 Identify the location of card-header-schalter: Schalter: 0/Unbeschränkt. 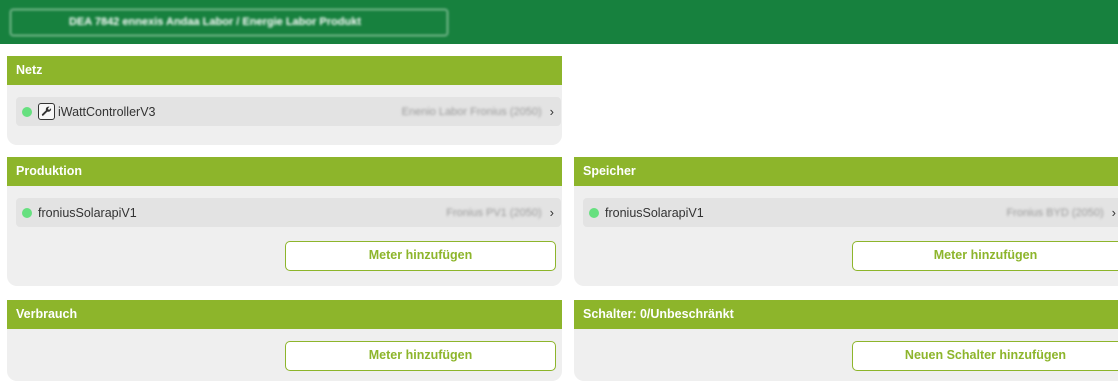
(846, 314).